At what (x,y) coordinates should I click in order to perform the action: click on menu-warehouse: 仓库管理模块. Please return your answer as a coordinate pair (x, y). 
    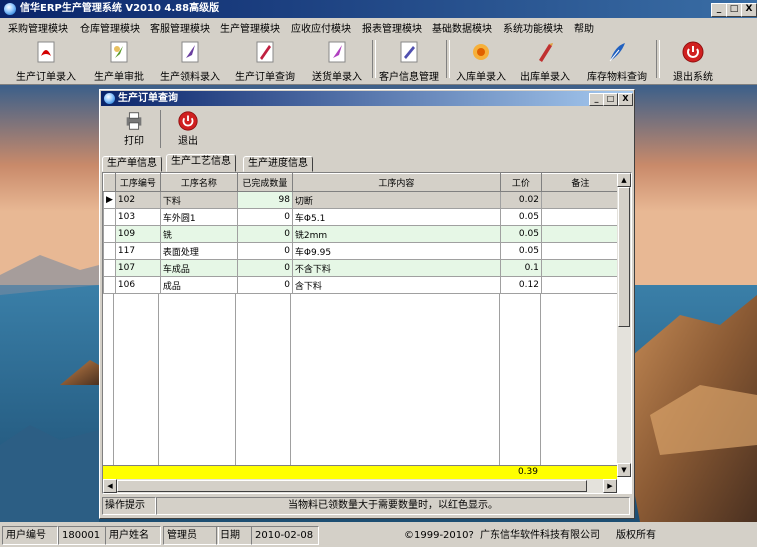
    Looking at the image, I should click on (110, 27).